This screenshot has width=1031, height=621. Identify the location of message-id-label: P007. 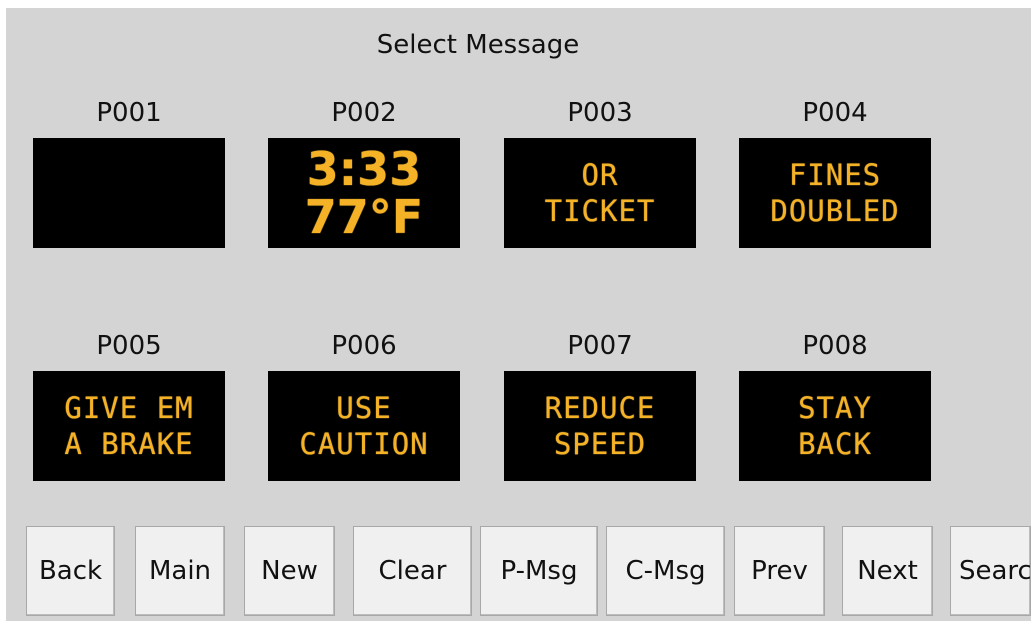
(600, 346).